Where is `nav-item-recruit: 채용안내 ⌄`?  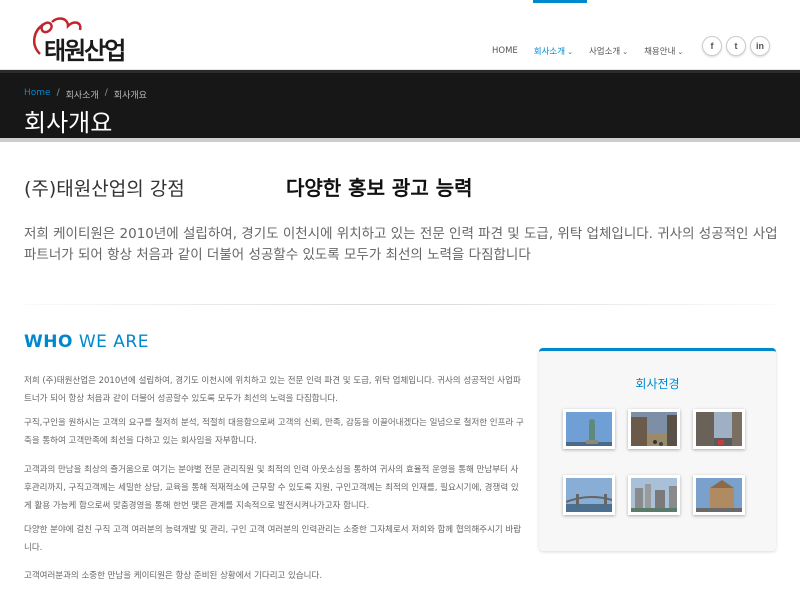
nav-item-recruit: 채용안내 ⌄ is located at coordinates (663, 51).